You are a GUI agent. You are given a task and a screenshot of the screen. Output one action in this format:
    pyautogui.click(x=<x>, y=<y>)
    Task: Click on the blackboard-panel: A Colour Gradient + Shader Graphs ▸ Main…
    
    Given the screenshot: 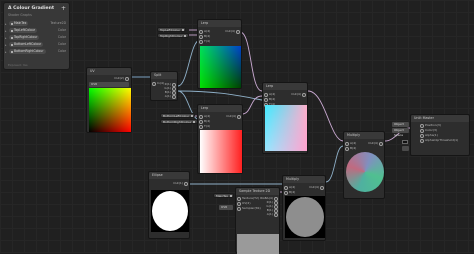 What is the action you would take?
    pyautogui.click(x=36, y=36)
    